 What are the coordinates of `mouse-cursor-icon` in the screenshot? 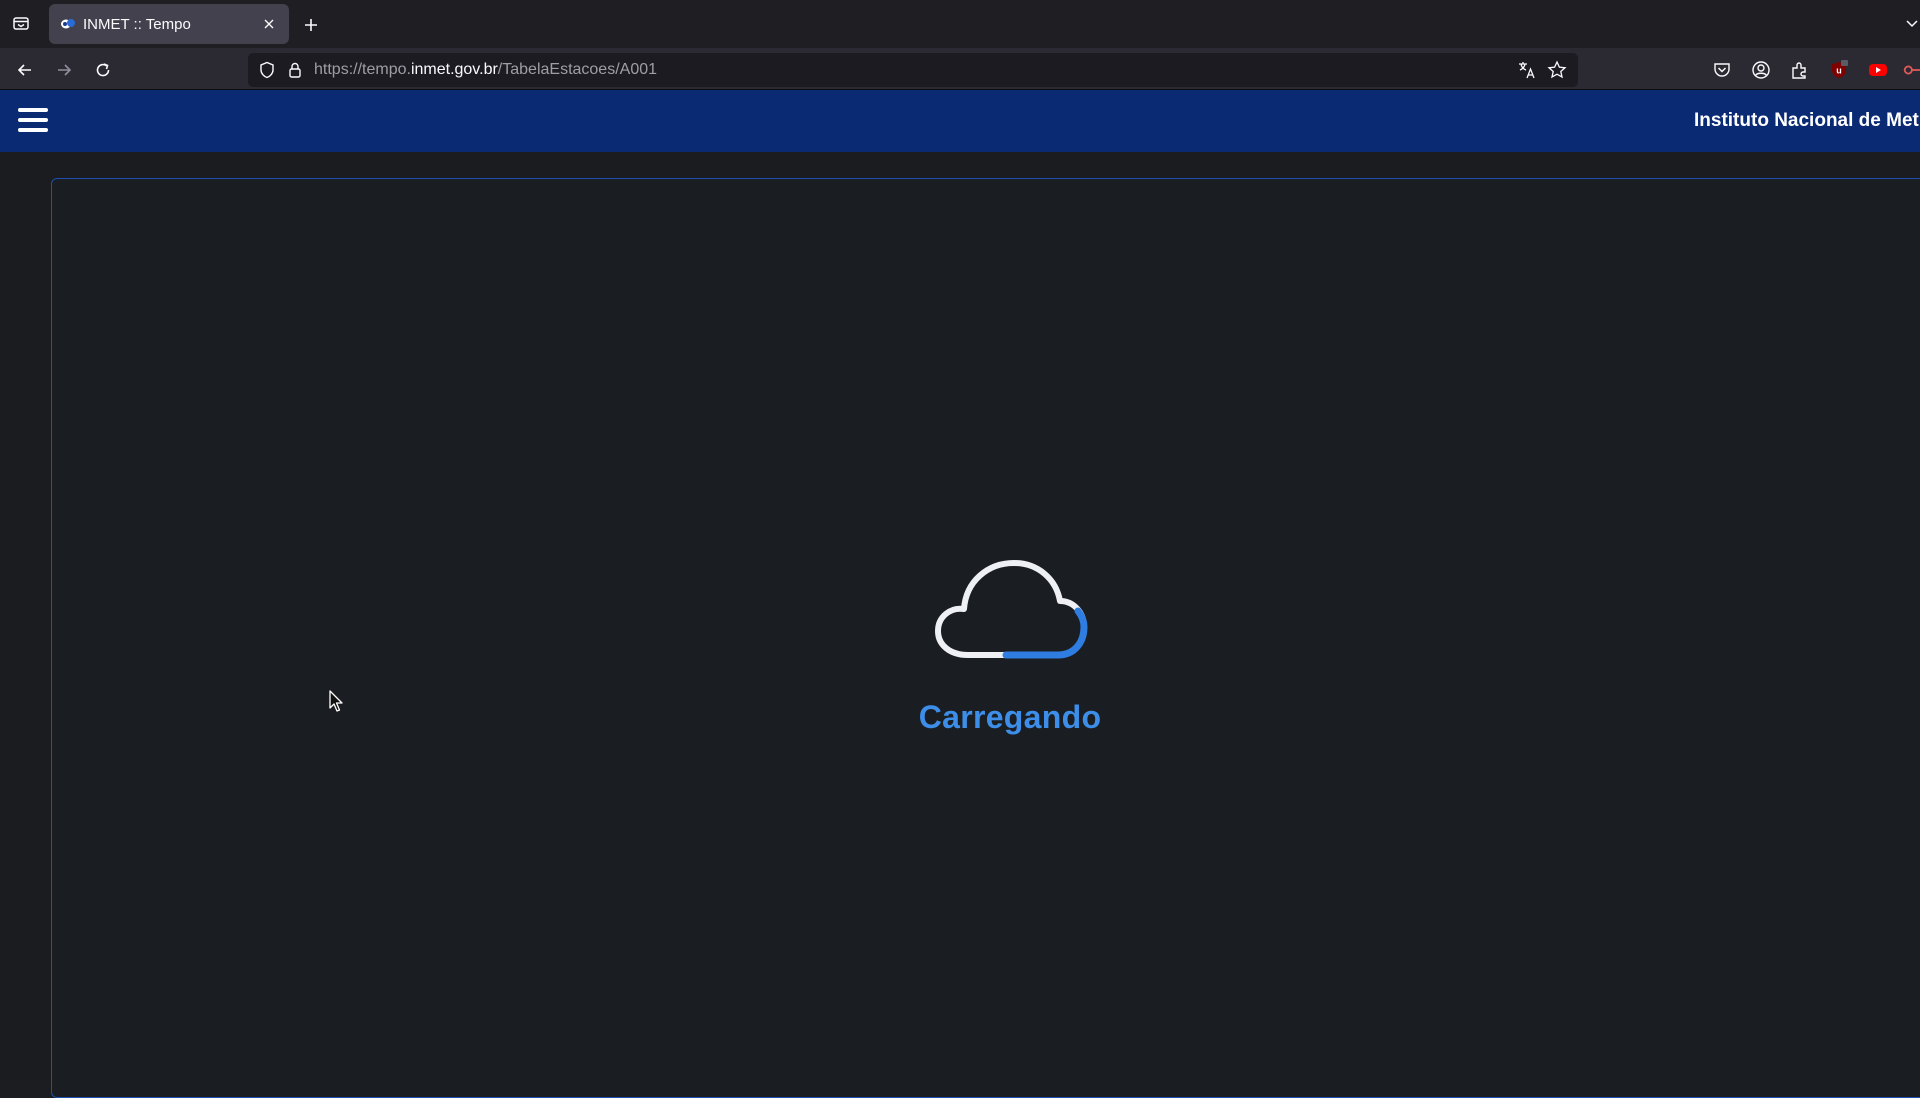 It's located at (337, 702).